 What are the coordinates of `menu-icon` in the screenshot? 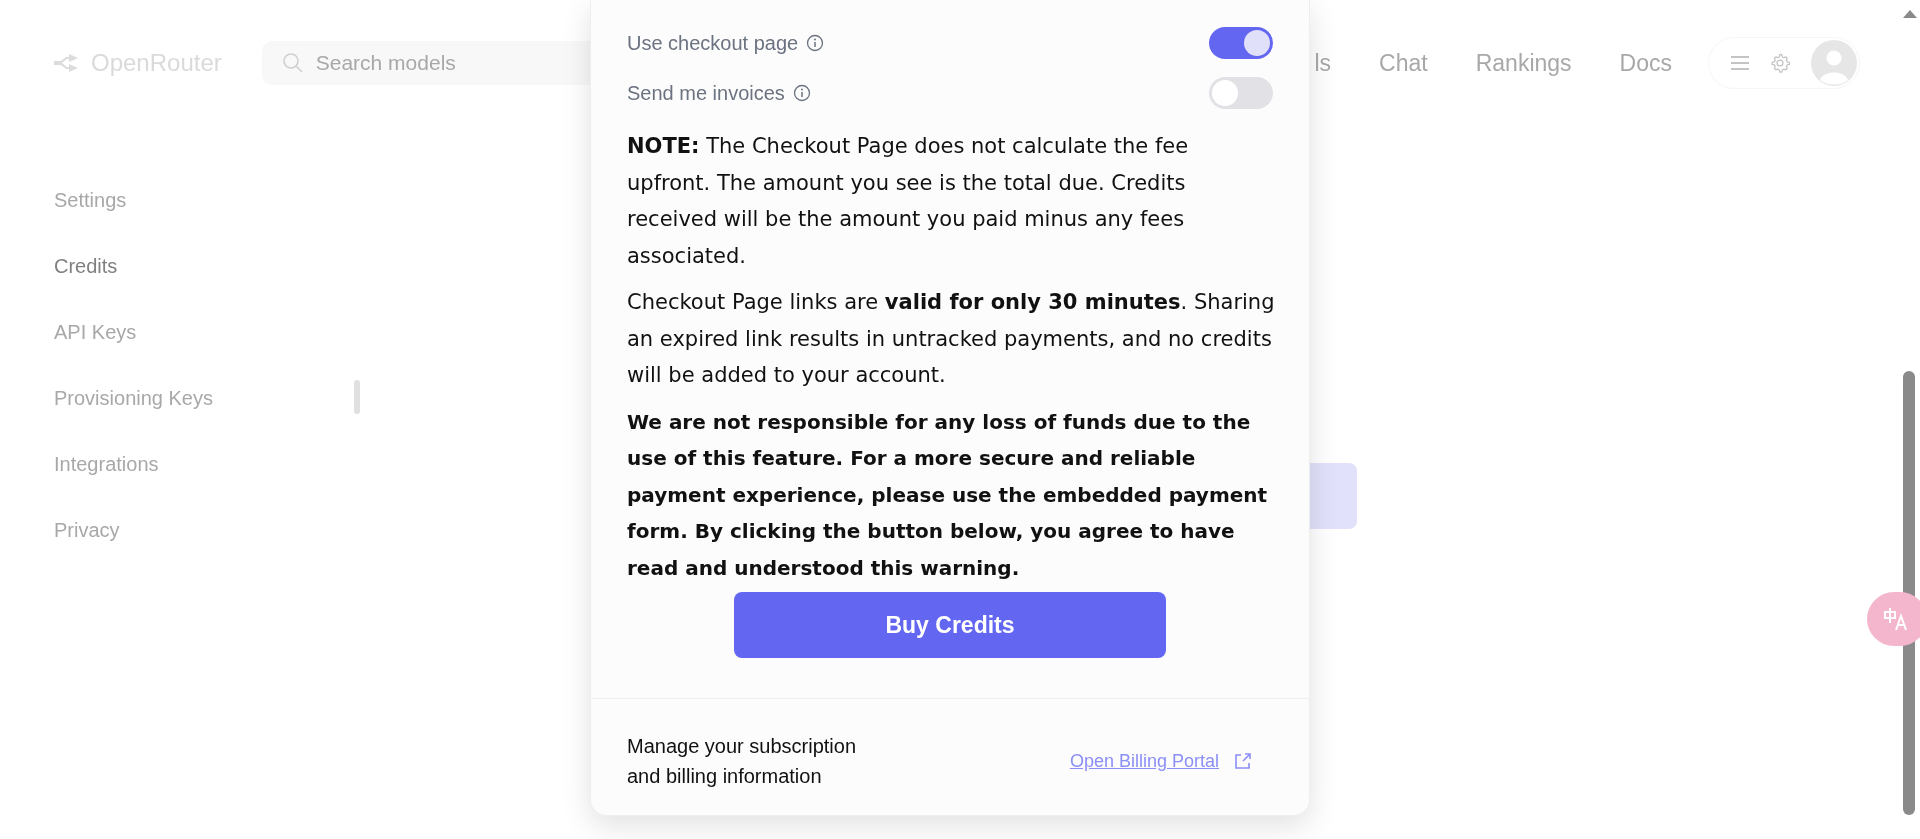 It's located at (1740, 63).